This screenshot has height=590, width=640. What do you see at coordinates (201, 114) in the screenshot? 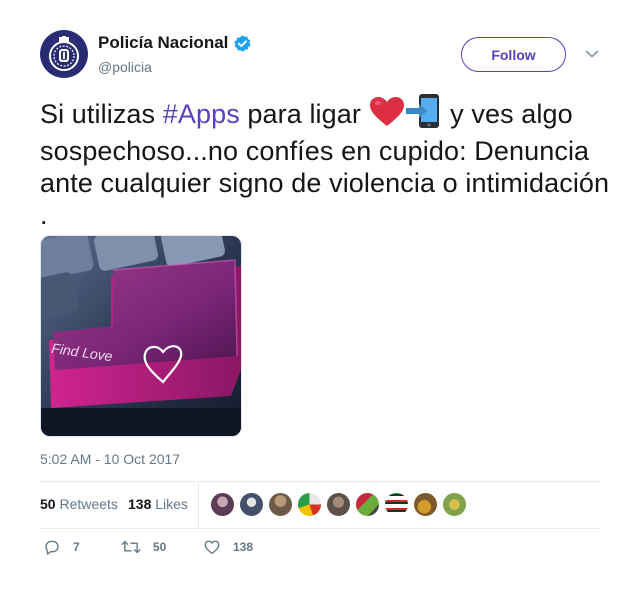
I see `hashtag-link: #Apps` at bounding box center [201, 114].